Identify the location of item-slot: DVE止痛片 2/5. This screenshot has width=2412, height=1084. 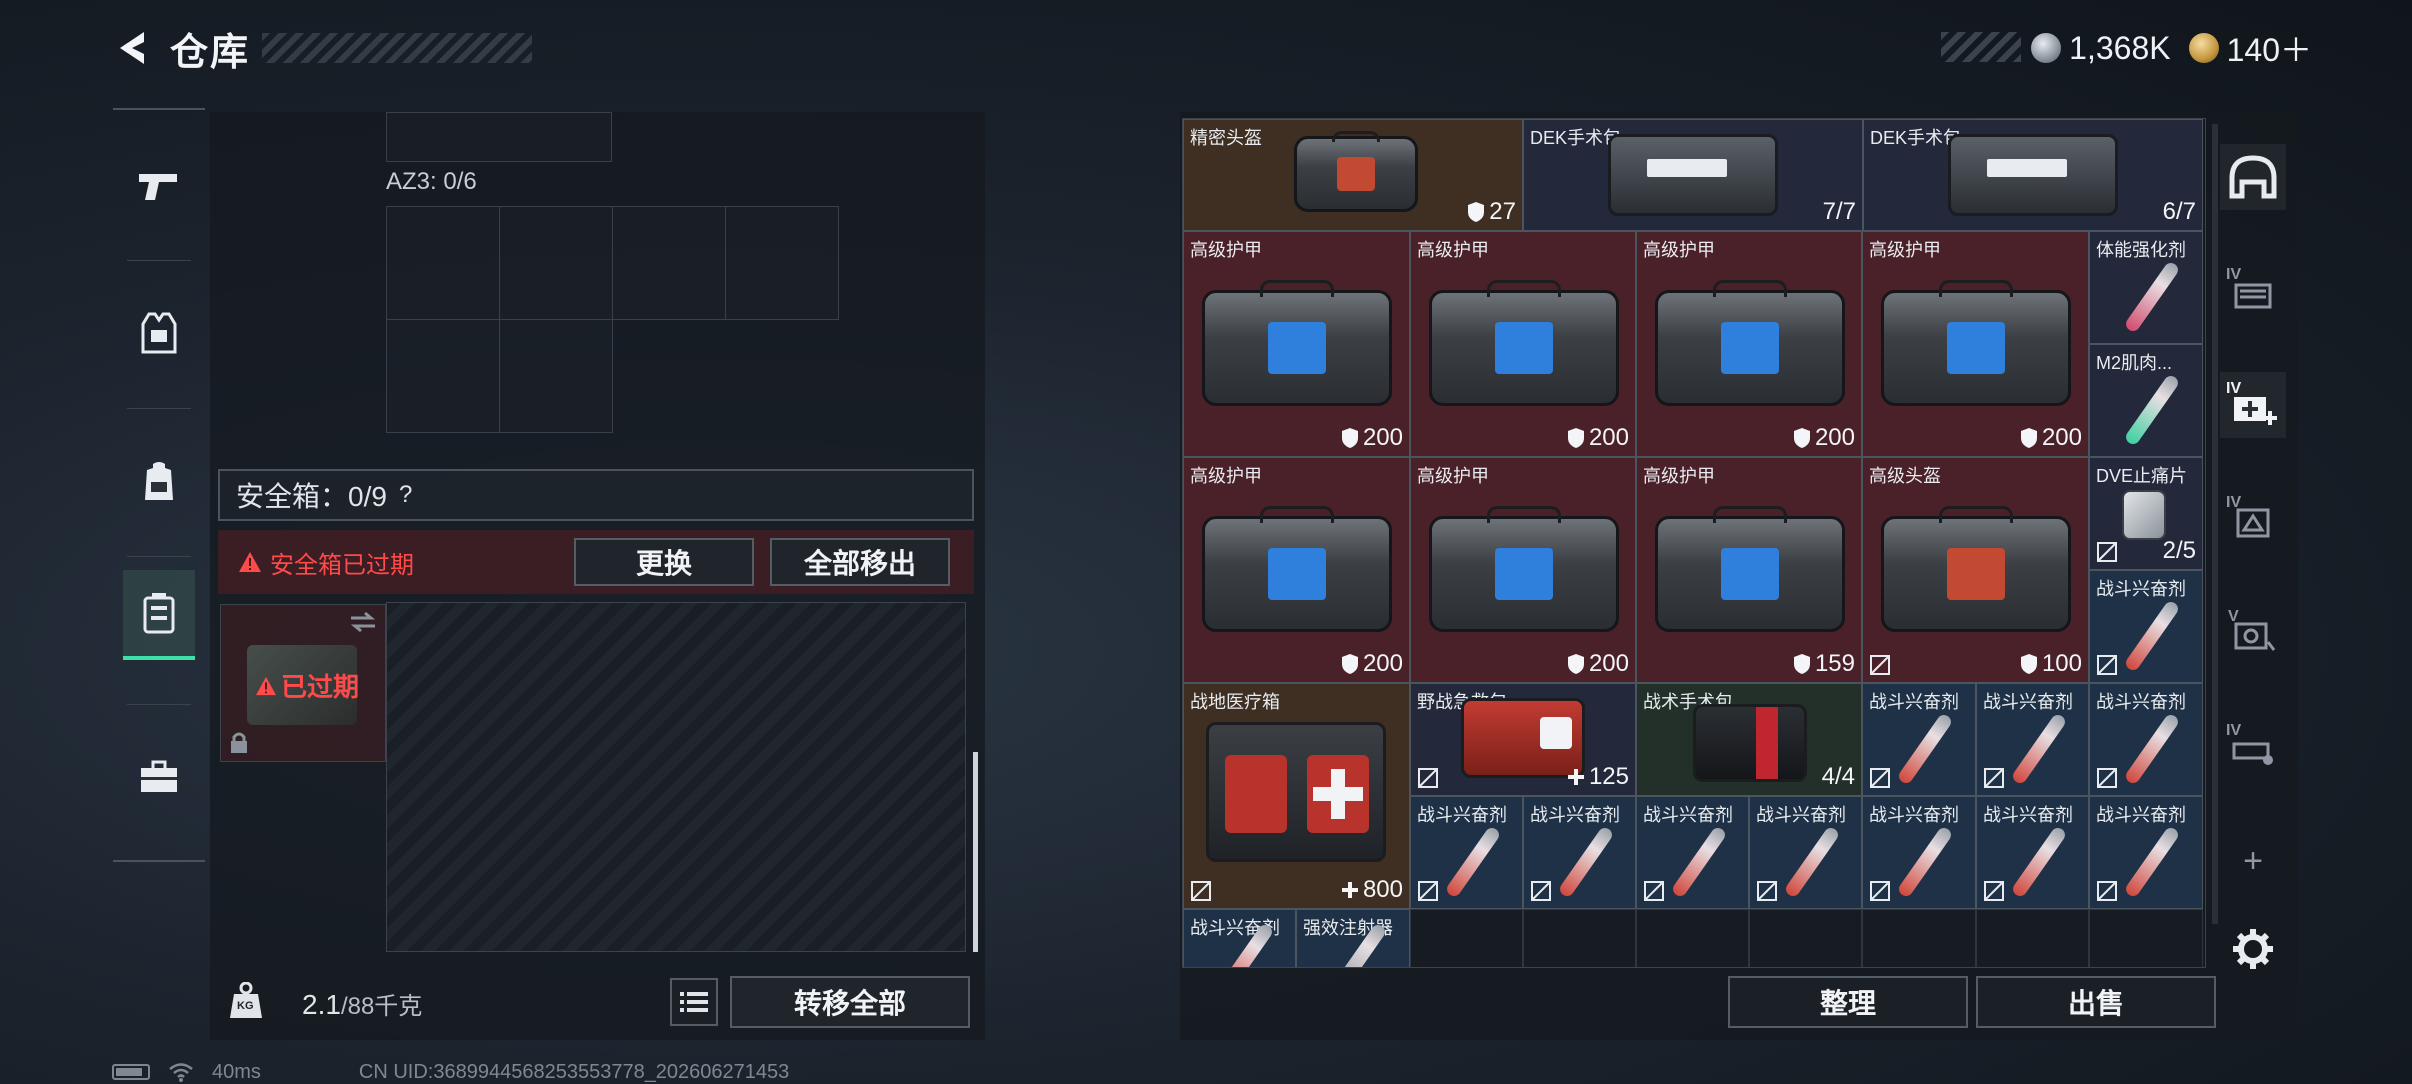
(2146, 513).